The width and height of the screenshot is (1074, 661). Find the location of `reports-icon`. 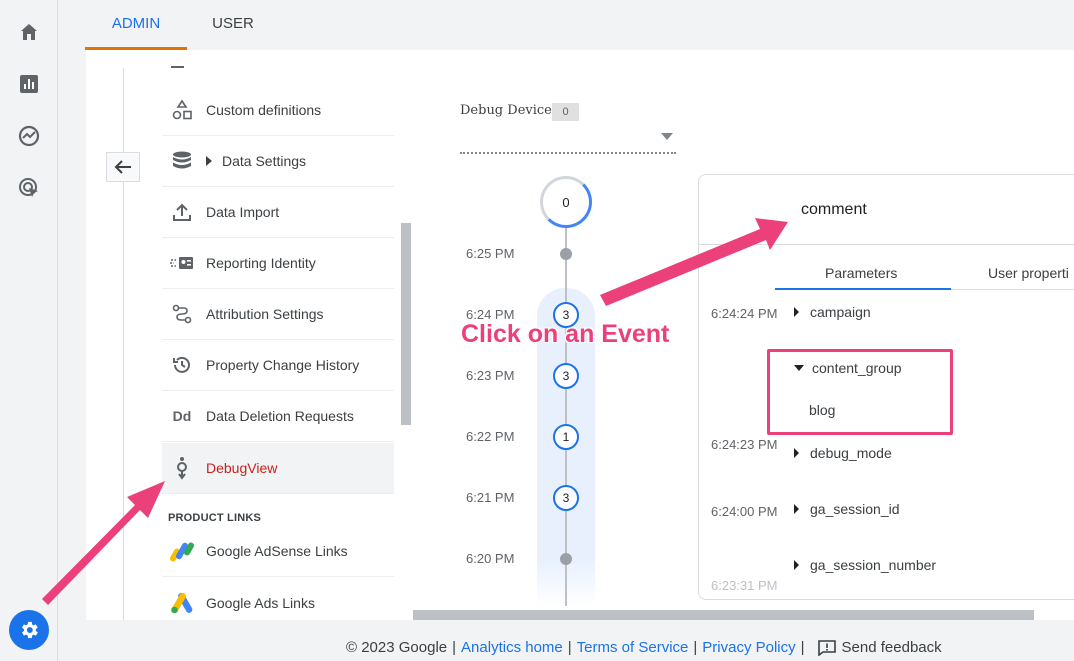

reports-icon is located at coordinates (29, 84).